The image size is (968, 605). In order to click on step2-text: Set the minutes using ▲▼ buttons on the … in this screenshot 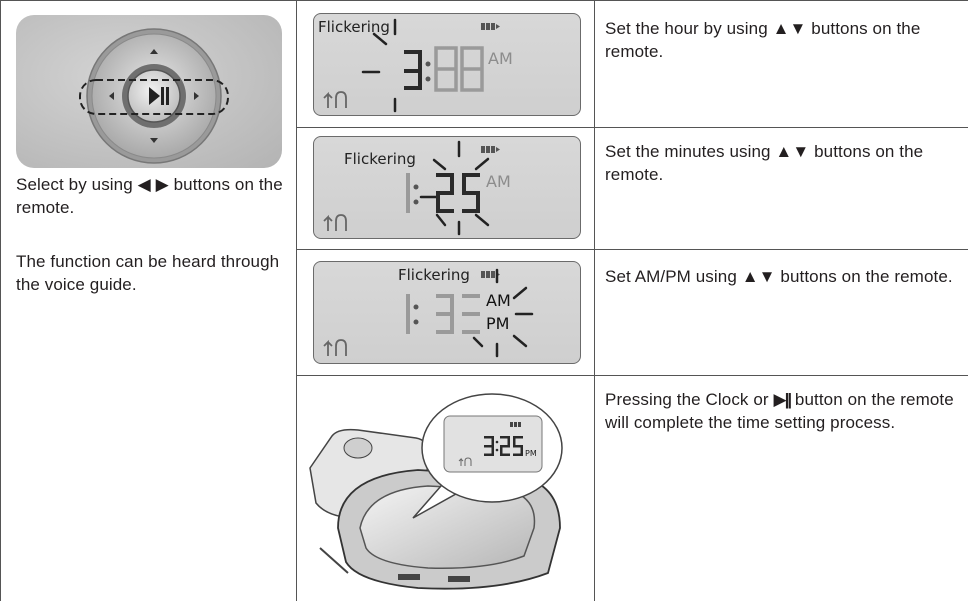, I will do `click(764, 163)`.